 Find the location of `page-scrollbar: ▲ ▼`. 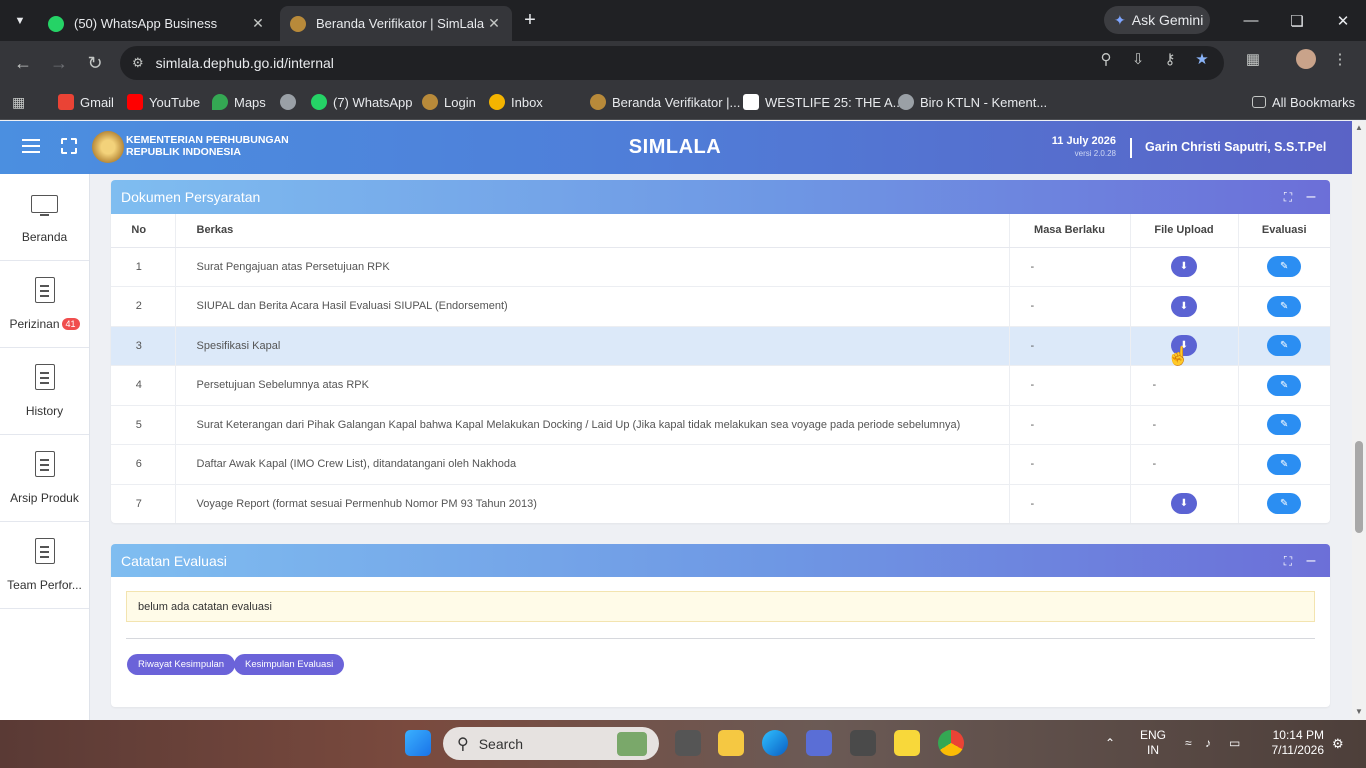

page-scrollbar: ▲ ▼ is located at coordinates (1359, 420).